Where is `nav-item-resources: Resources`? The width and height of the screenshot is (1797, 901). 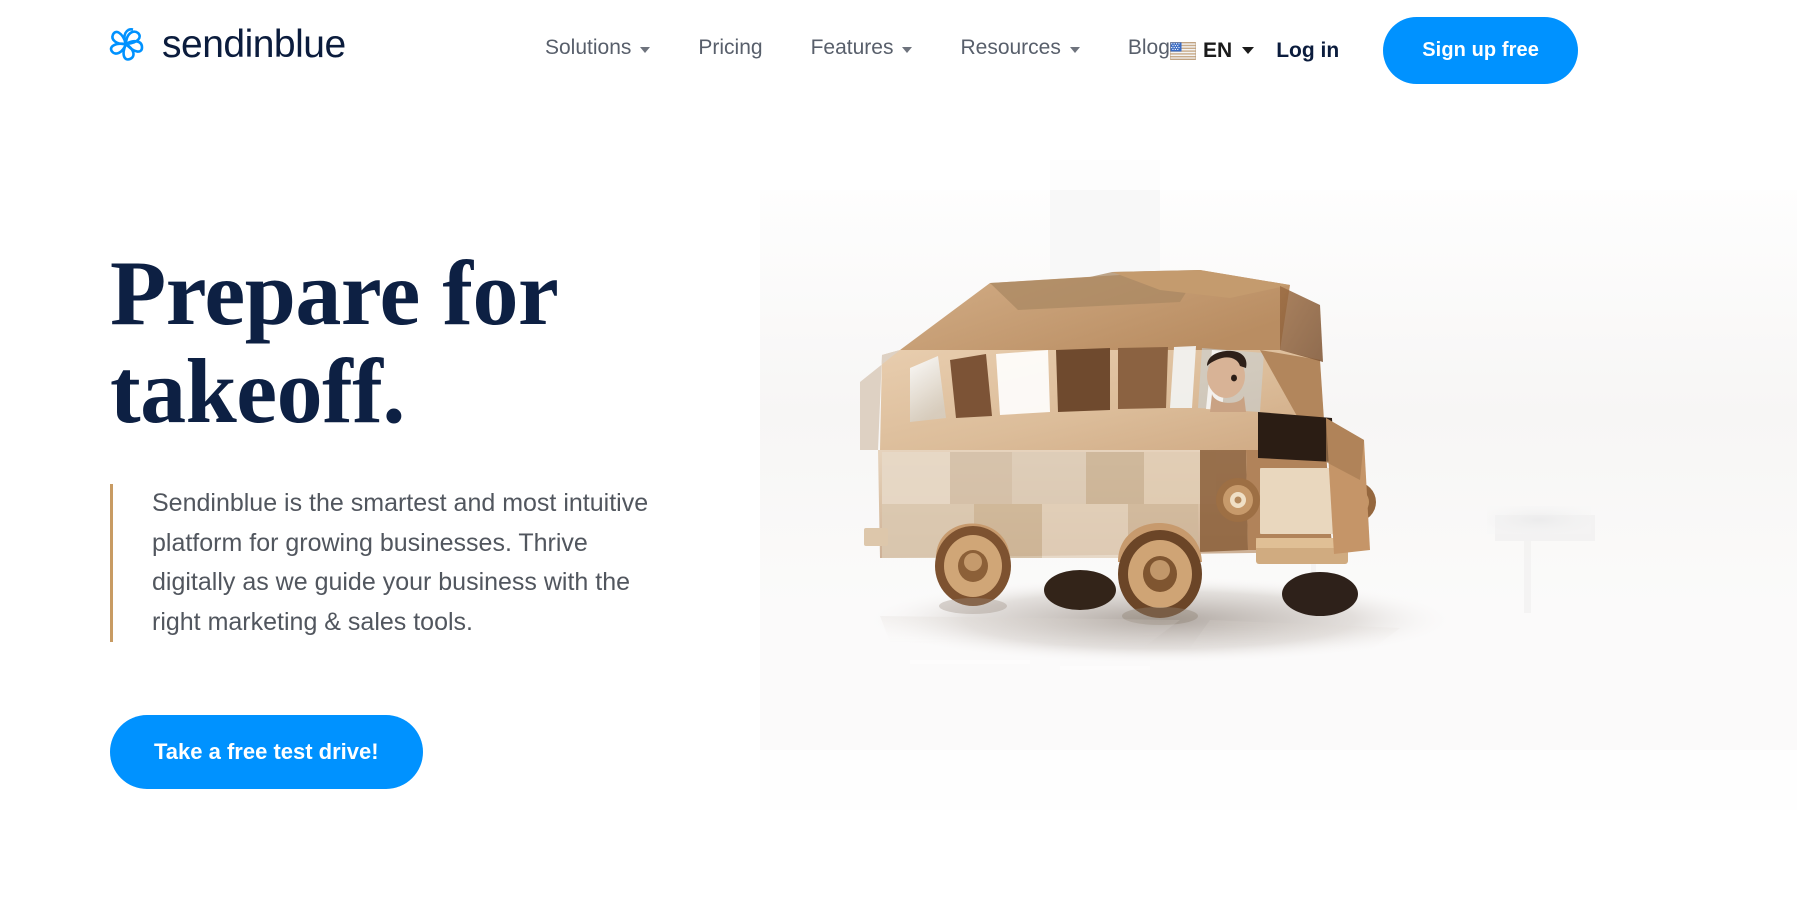 nav-item-resources: Resources is located at coordinates (1019, 48).